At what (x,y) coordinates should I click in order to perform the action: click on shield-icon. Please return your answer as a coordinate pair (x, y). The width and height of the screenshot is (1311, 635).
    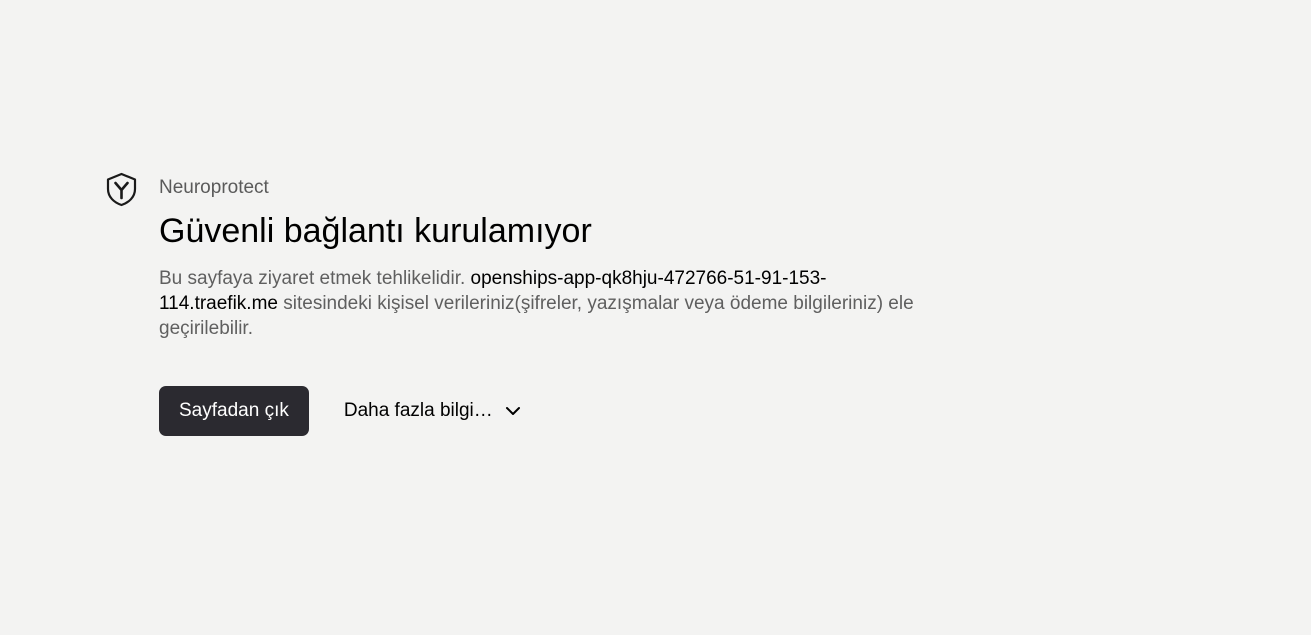
    Looking at the image, I should click on (121, 189).